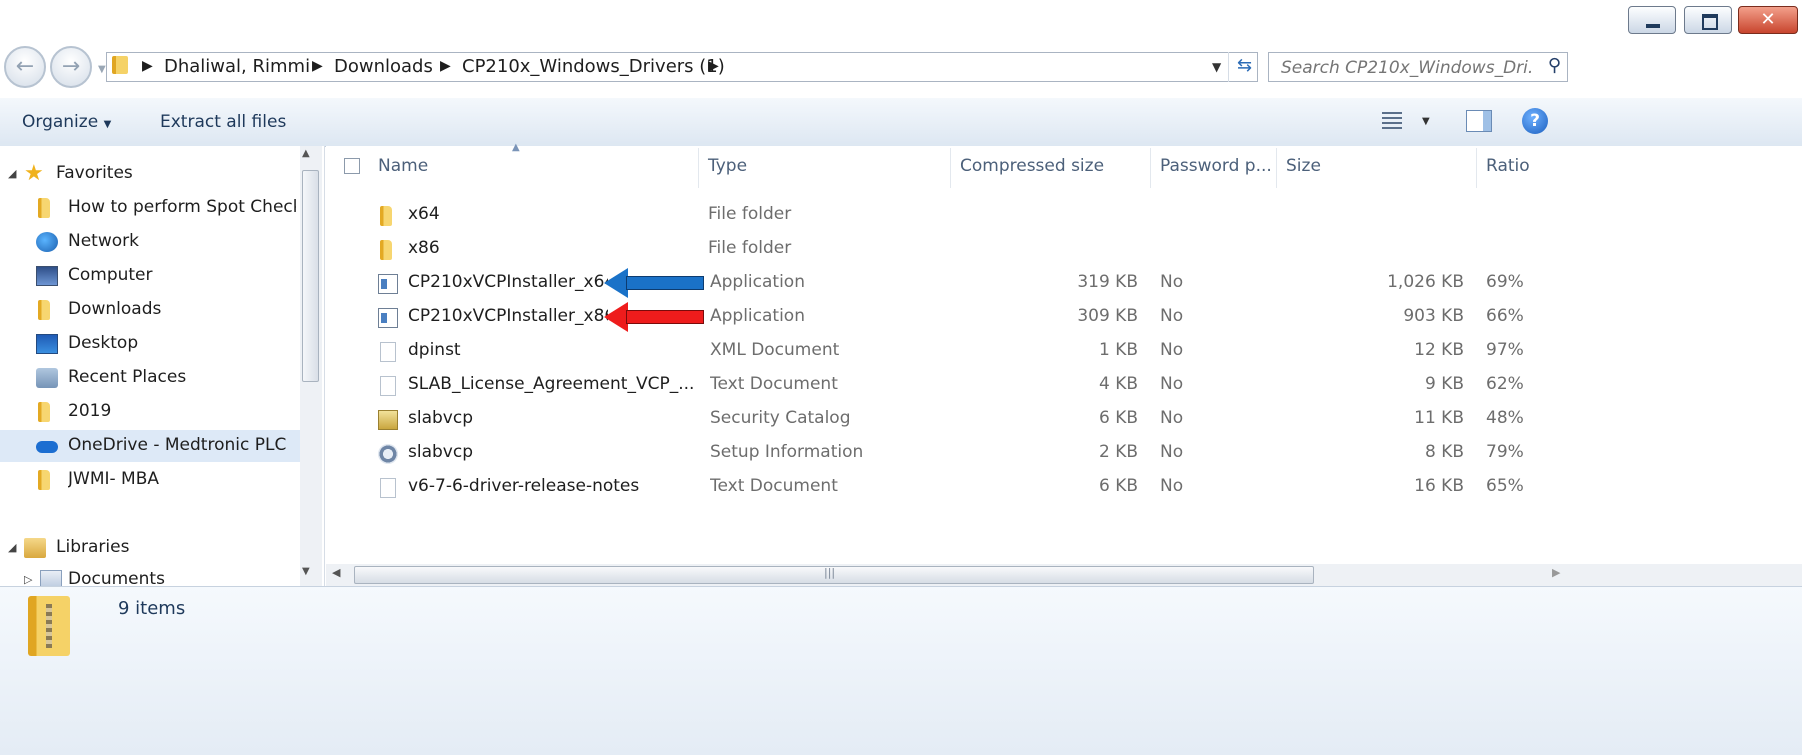 Image resolution: width=1802 pixels, height=755 pixels. Describe the element at coordinates (388, 488) in the screenshot. I see `text-document-icon` at that location.